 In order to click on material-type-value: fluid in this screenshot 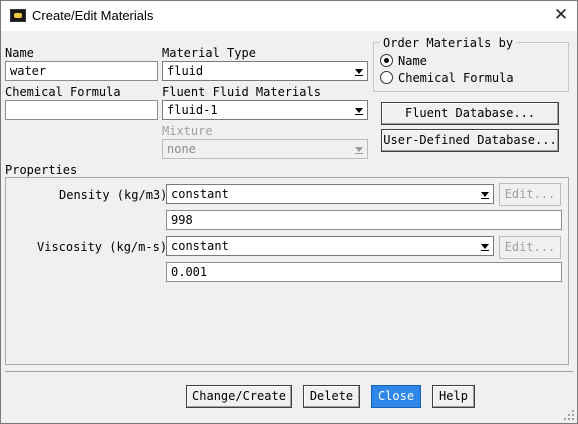, I will do `click(185, 71)`.